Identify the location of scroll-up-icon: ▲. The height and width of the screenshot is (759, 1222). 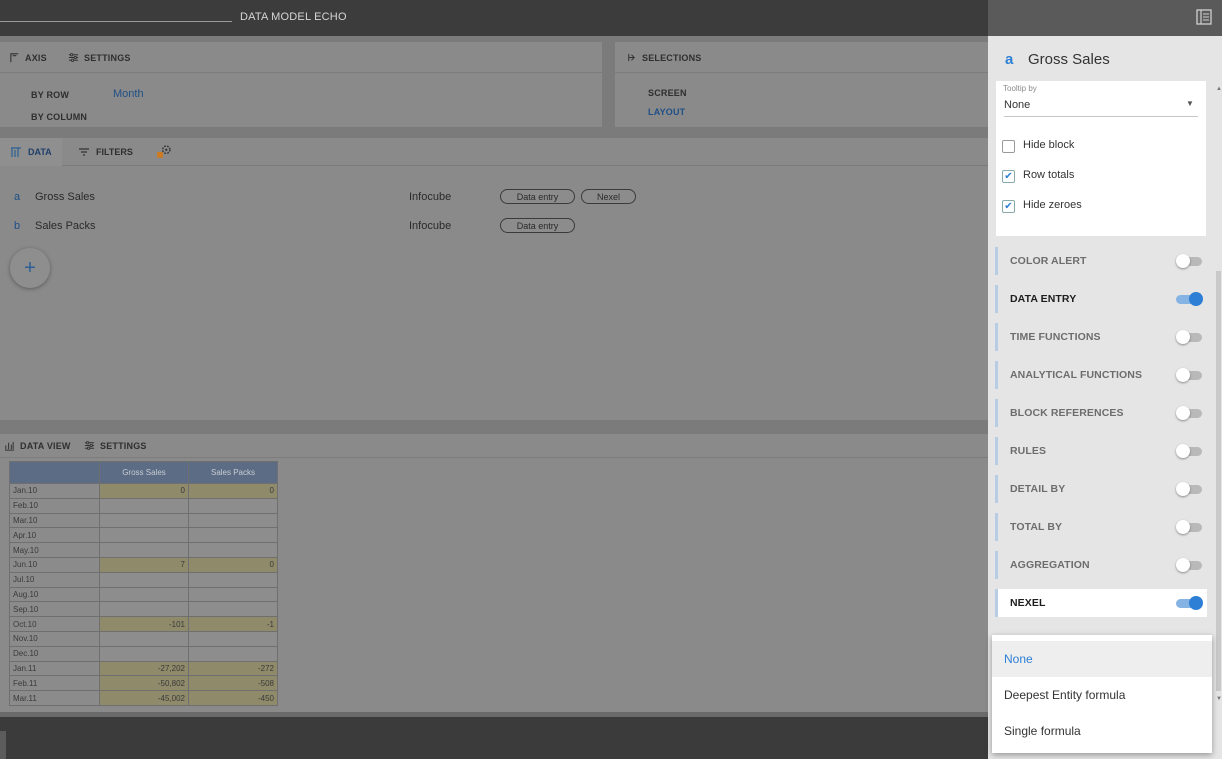
(1219, 89).